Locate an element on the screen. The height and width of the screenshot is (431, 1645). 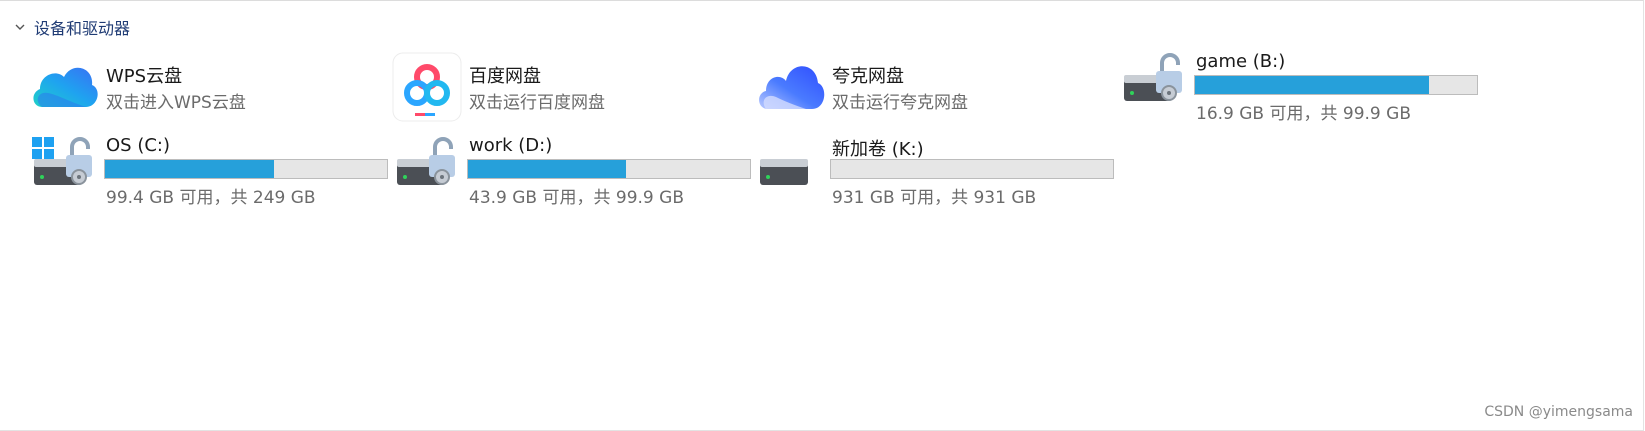
item-subtitle: 双击运行夸克网盘 is located at coordinates (900, 103).